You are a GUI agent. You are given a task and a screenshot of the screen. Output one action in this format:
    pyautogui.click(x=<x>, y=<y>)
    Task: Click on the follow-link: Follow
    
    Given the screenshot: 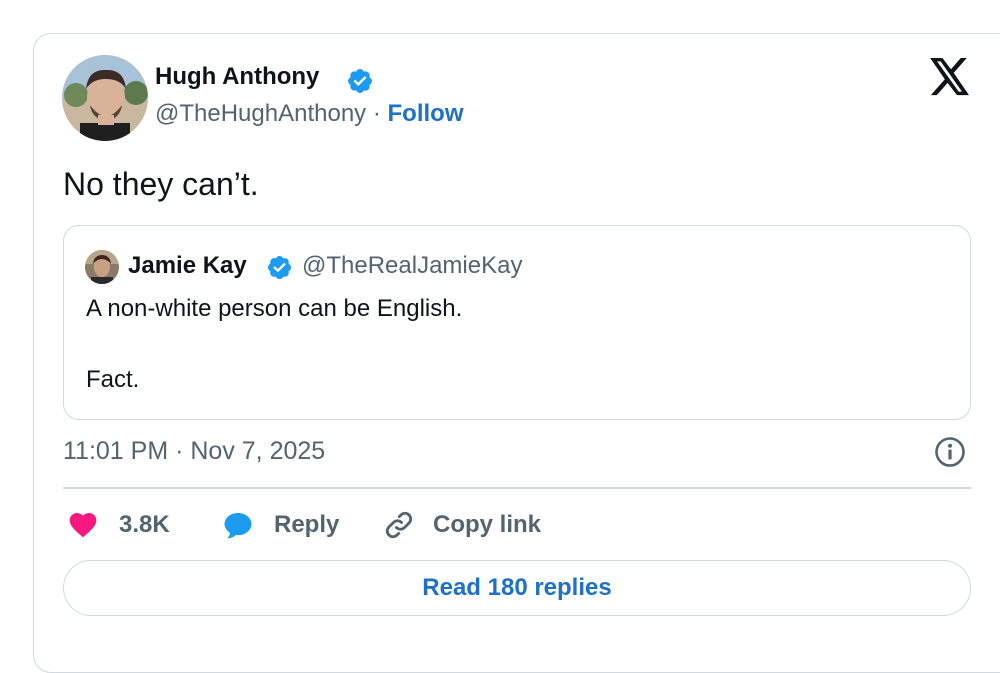 What is the action you would take?
    pyautogui.click(x=426, y=113)
    